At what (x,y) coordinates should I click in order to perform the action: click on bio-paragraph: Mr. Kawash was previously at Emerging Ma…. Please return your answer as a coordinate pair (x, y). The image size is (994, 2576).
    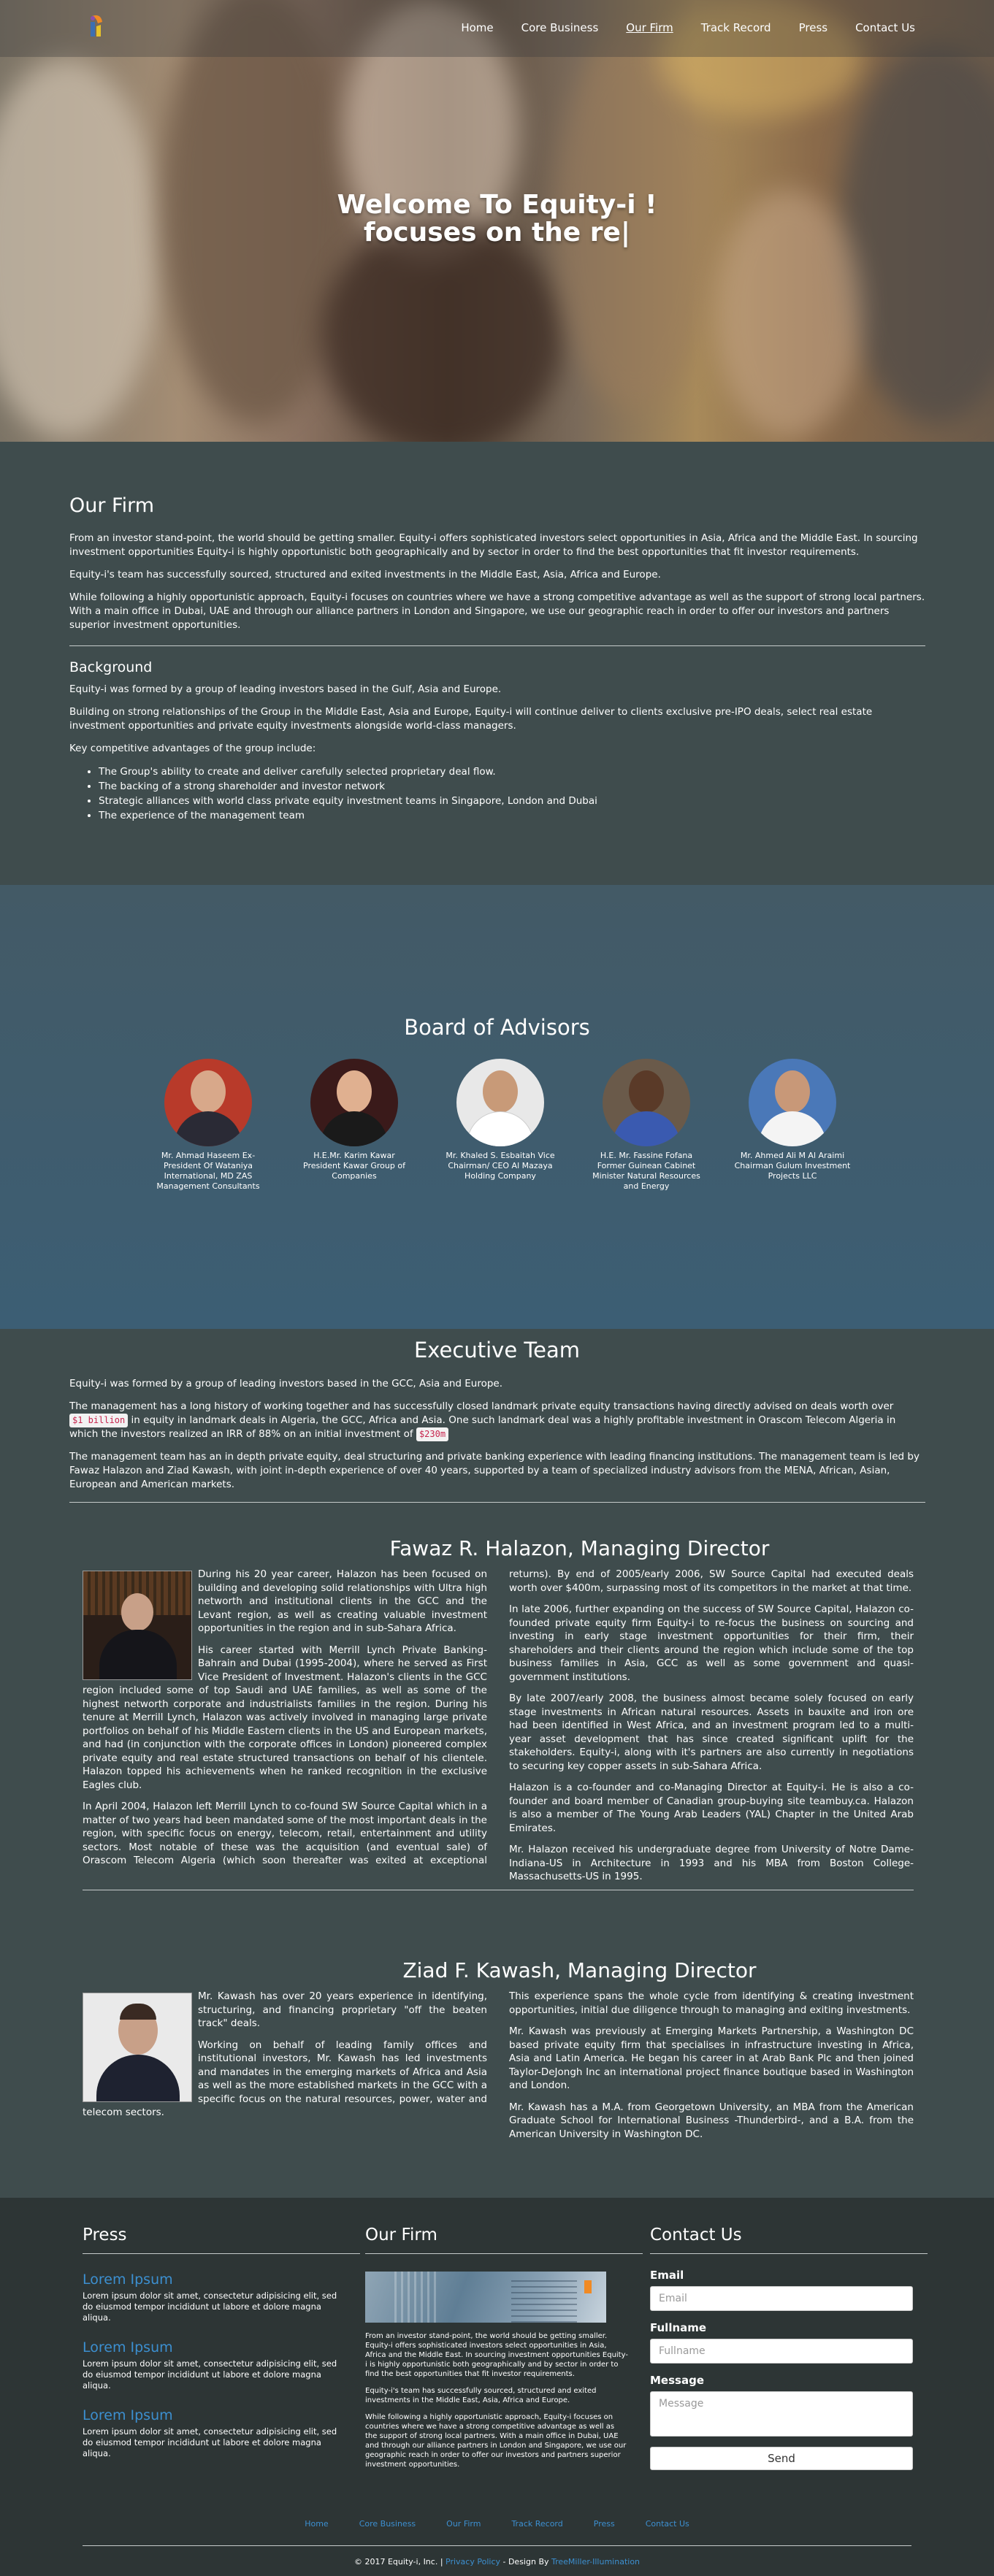
    Looking at the image, I should click on (711, 2058).